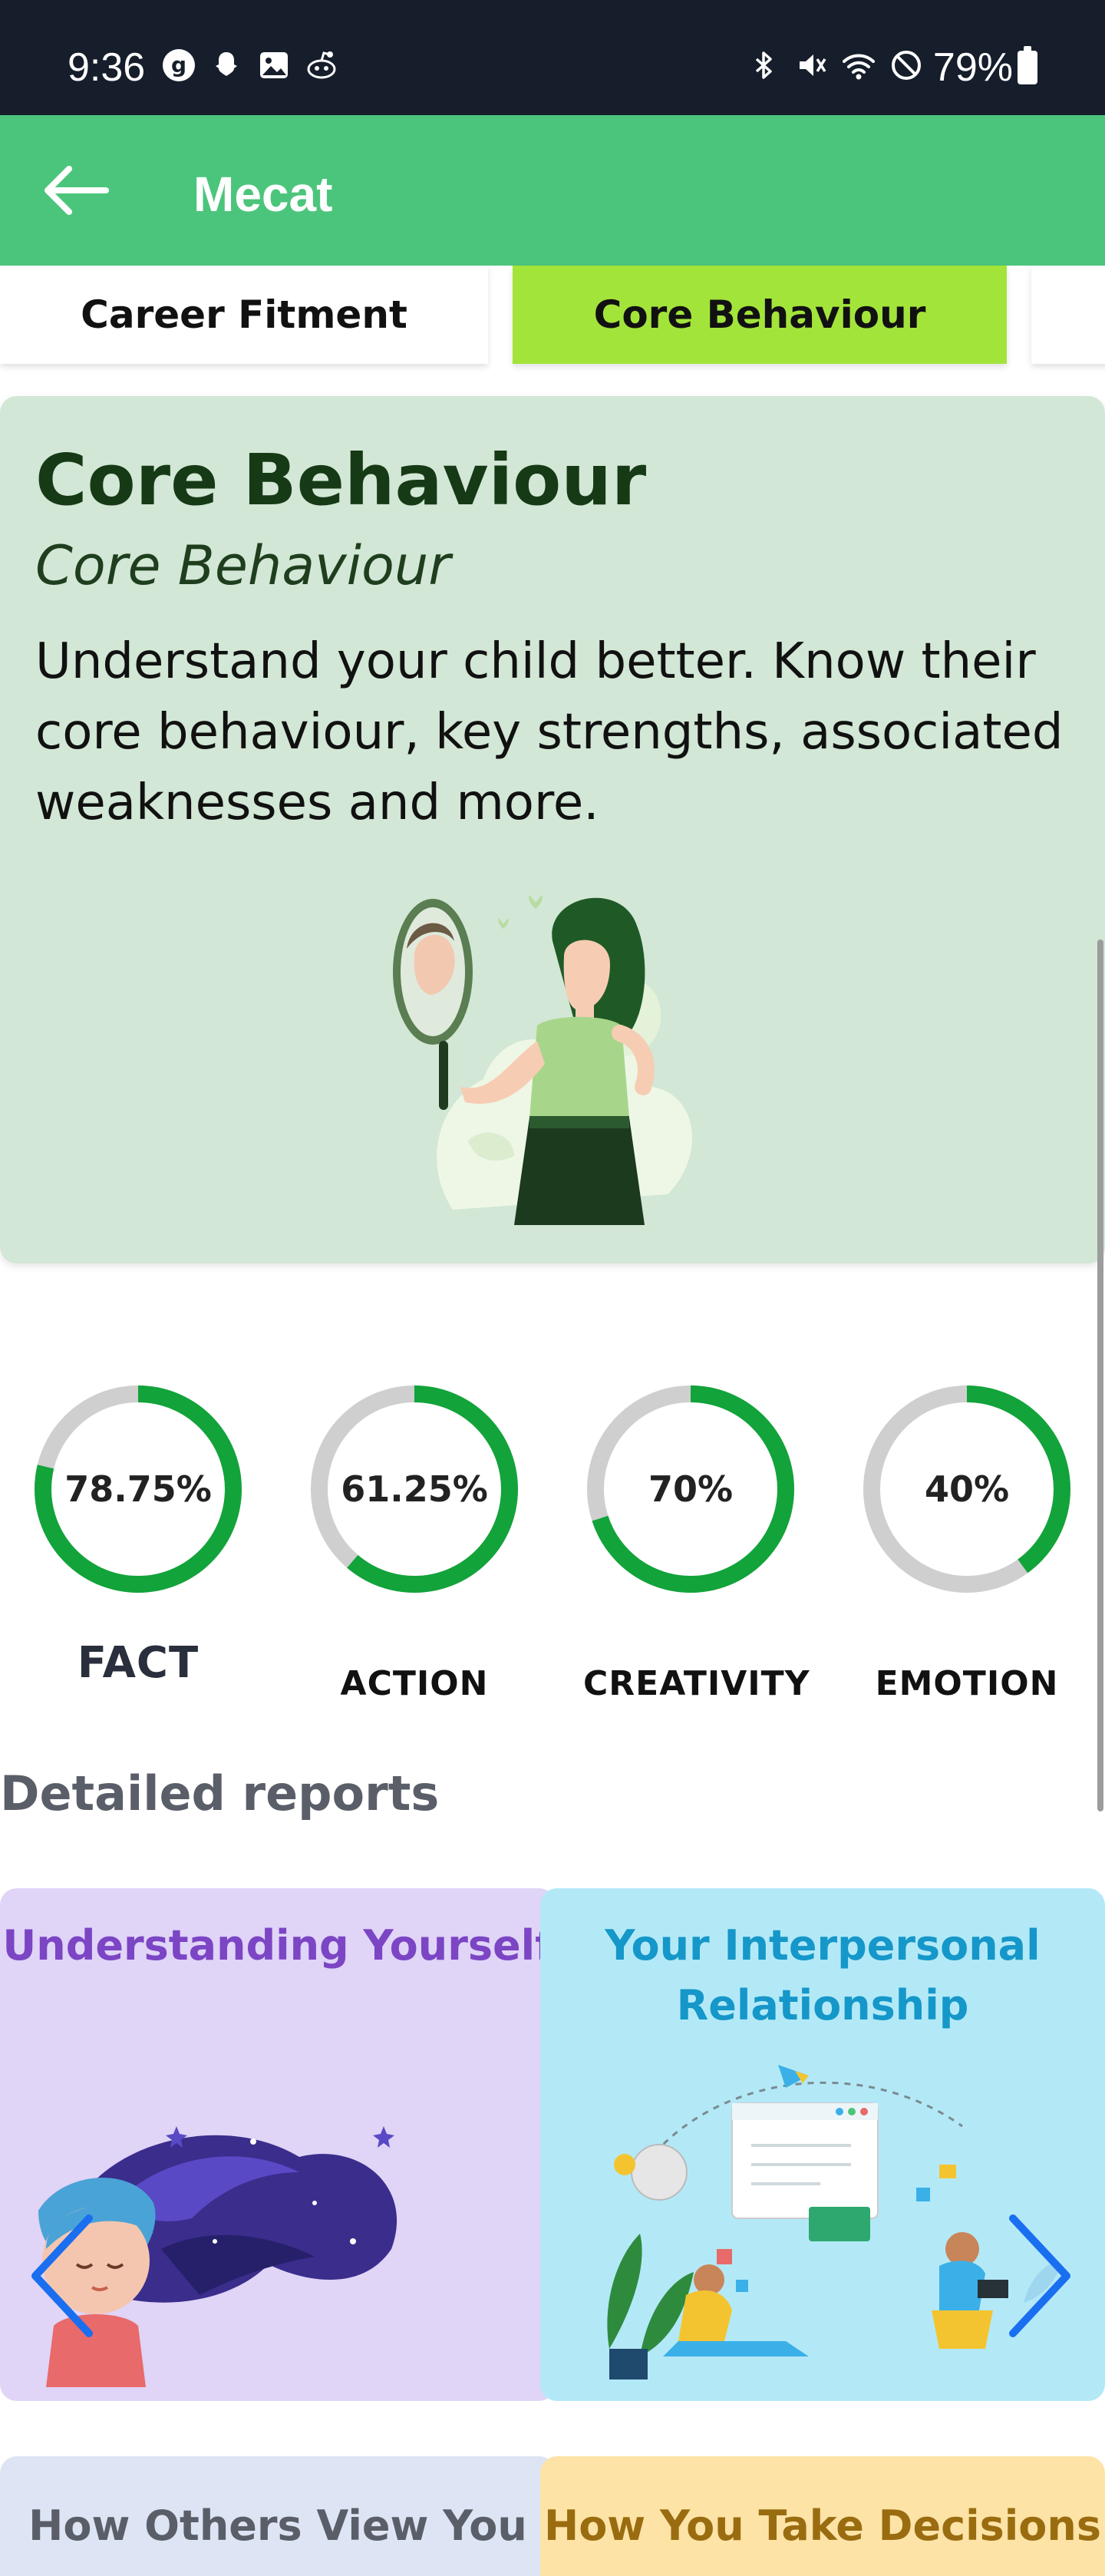 This screenshot has width=1105, height=2576. What do you see at coordinates (1068, 315) in the screenshot?
I see `tab-next` at bounding box center [1068, 315].